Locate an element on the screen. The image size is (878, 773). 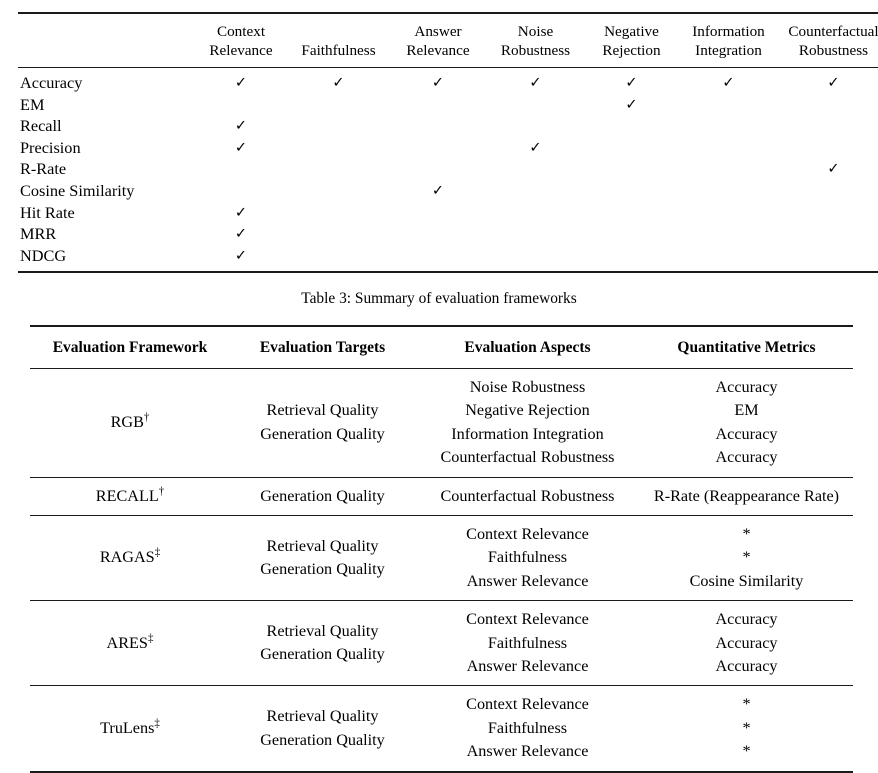
table-row: R-Rate ✓ is located at coordinates (448, 169).